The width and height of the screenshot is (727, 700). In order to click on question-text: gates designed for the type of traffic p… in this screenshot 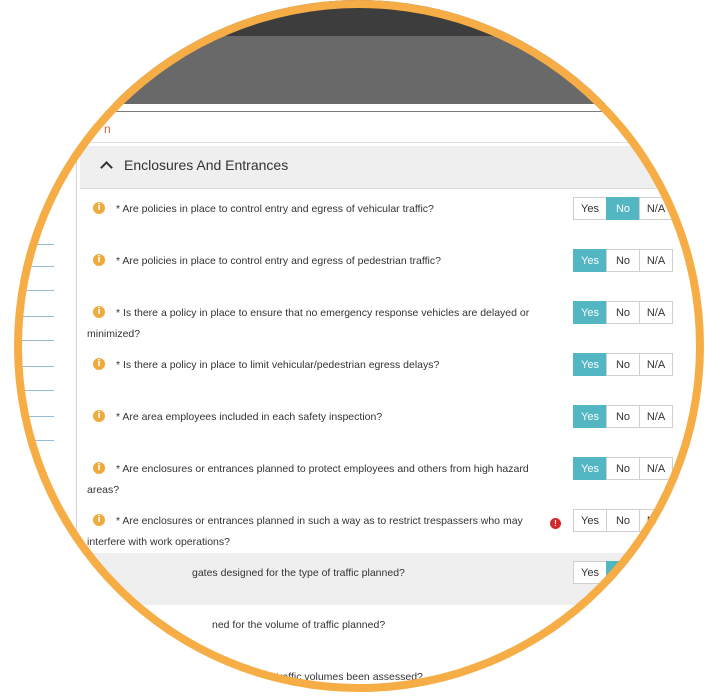, I will do `click(298, 573)`.